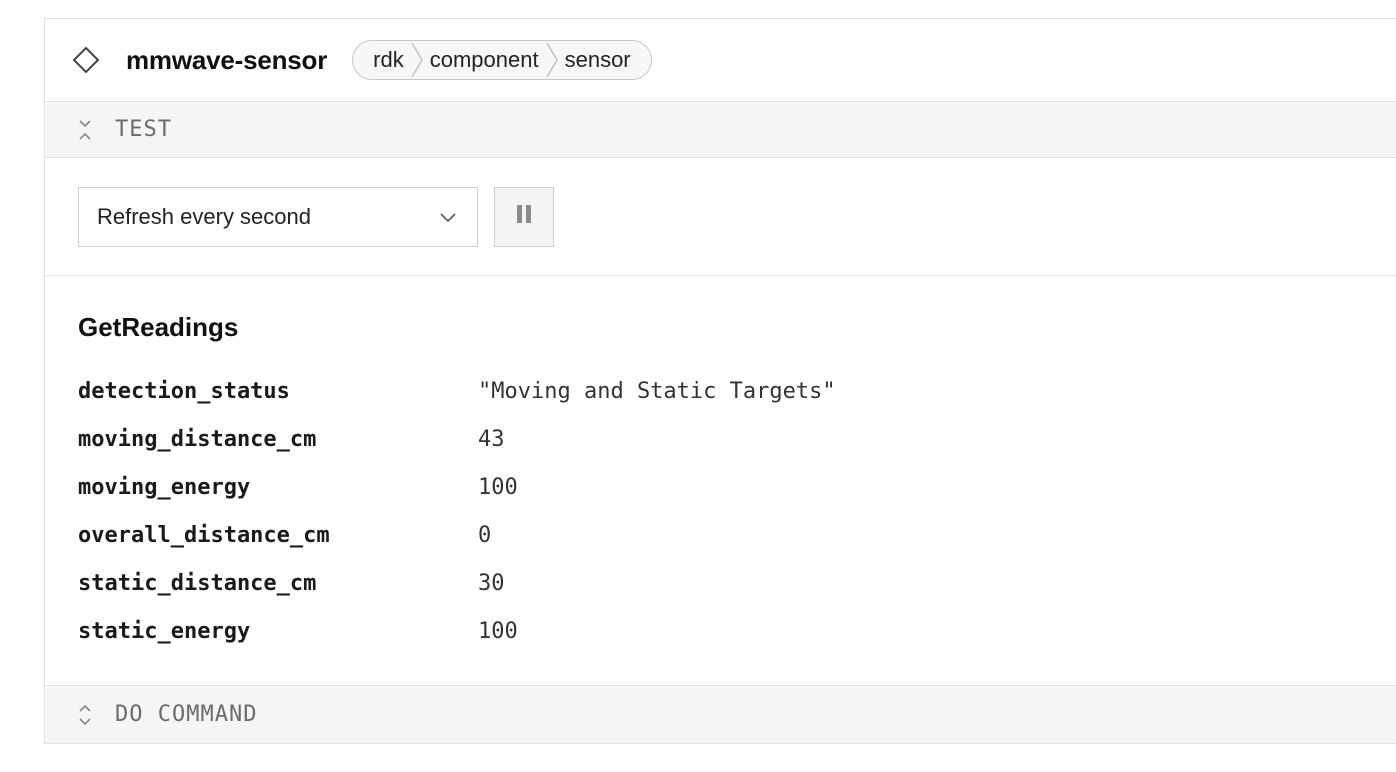 Image resolution: width=1396 pixels, height=772 pixels. I want to click on reading-row: overall_distance_cm 0, so click(737, 547).